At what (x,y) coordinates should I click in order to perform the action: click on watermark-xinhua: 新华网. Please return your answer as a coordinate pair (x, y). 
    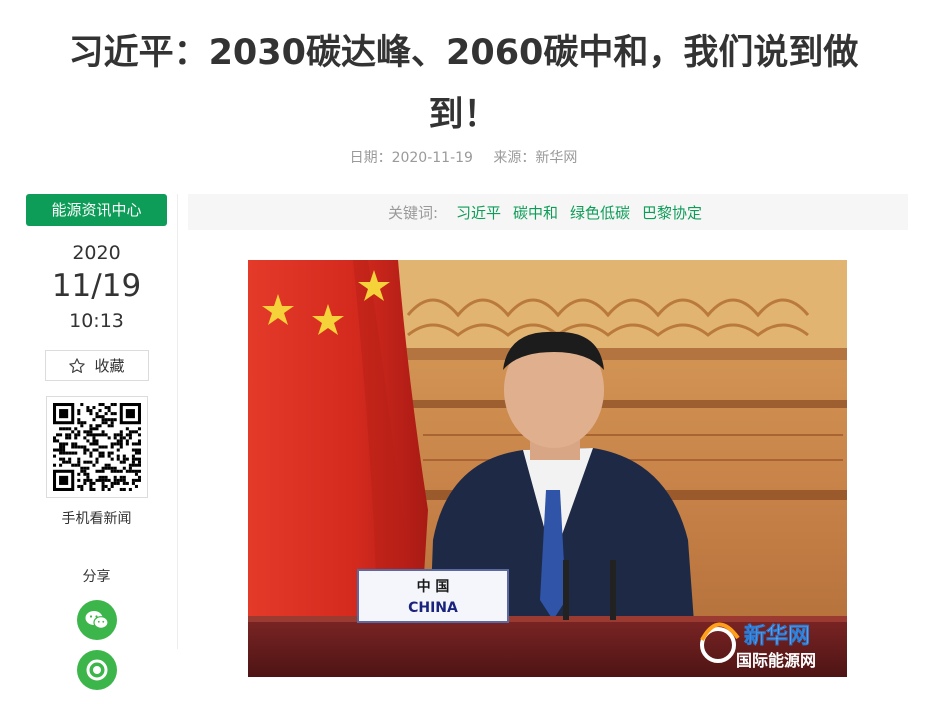
    Looking at the image, I should click on (777, 636).